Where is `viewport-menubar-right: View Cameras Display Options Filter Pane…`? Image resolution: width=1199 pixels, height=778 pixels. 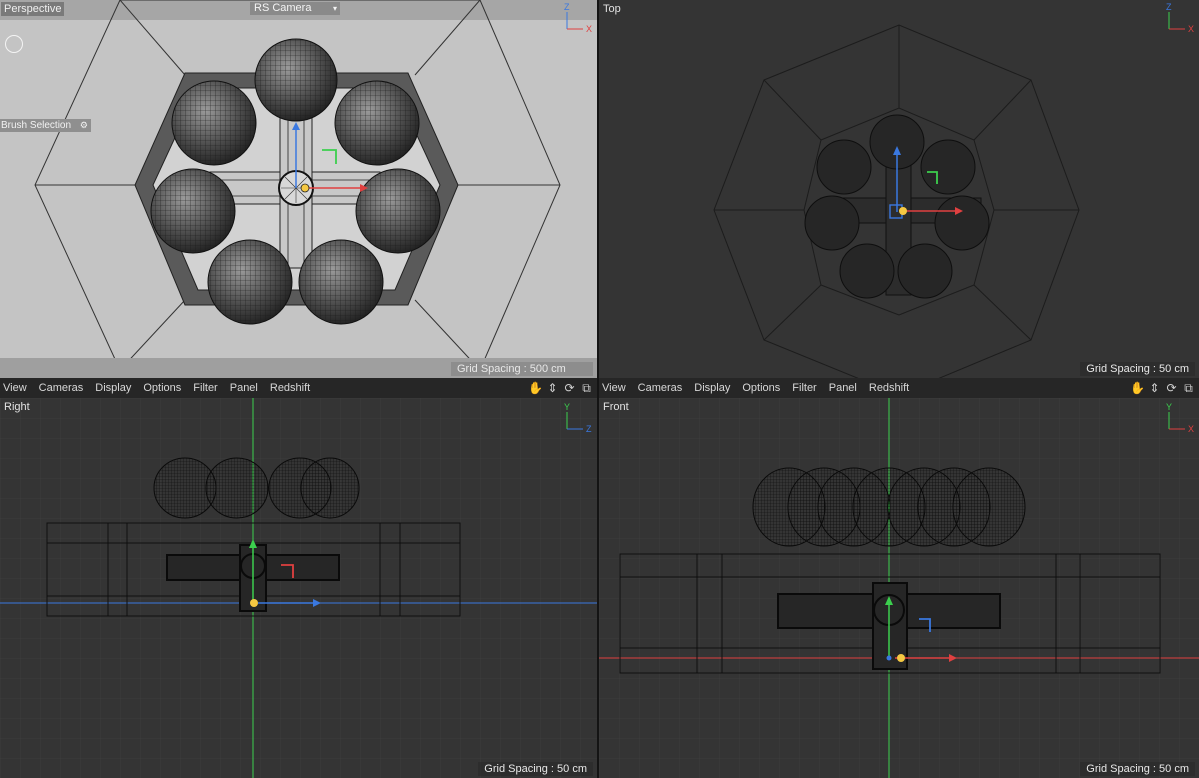 viewport-menubar-right: View Cameras Display Options Filter Pane… is located at coordinates (899, 388).